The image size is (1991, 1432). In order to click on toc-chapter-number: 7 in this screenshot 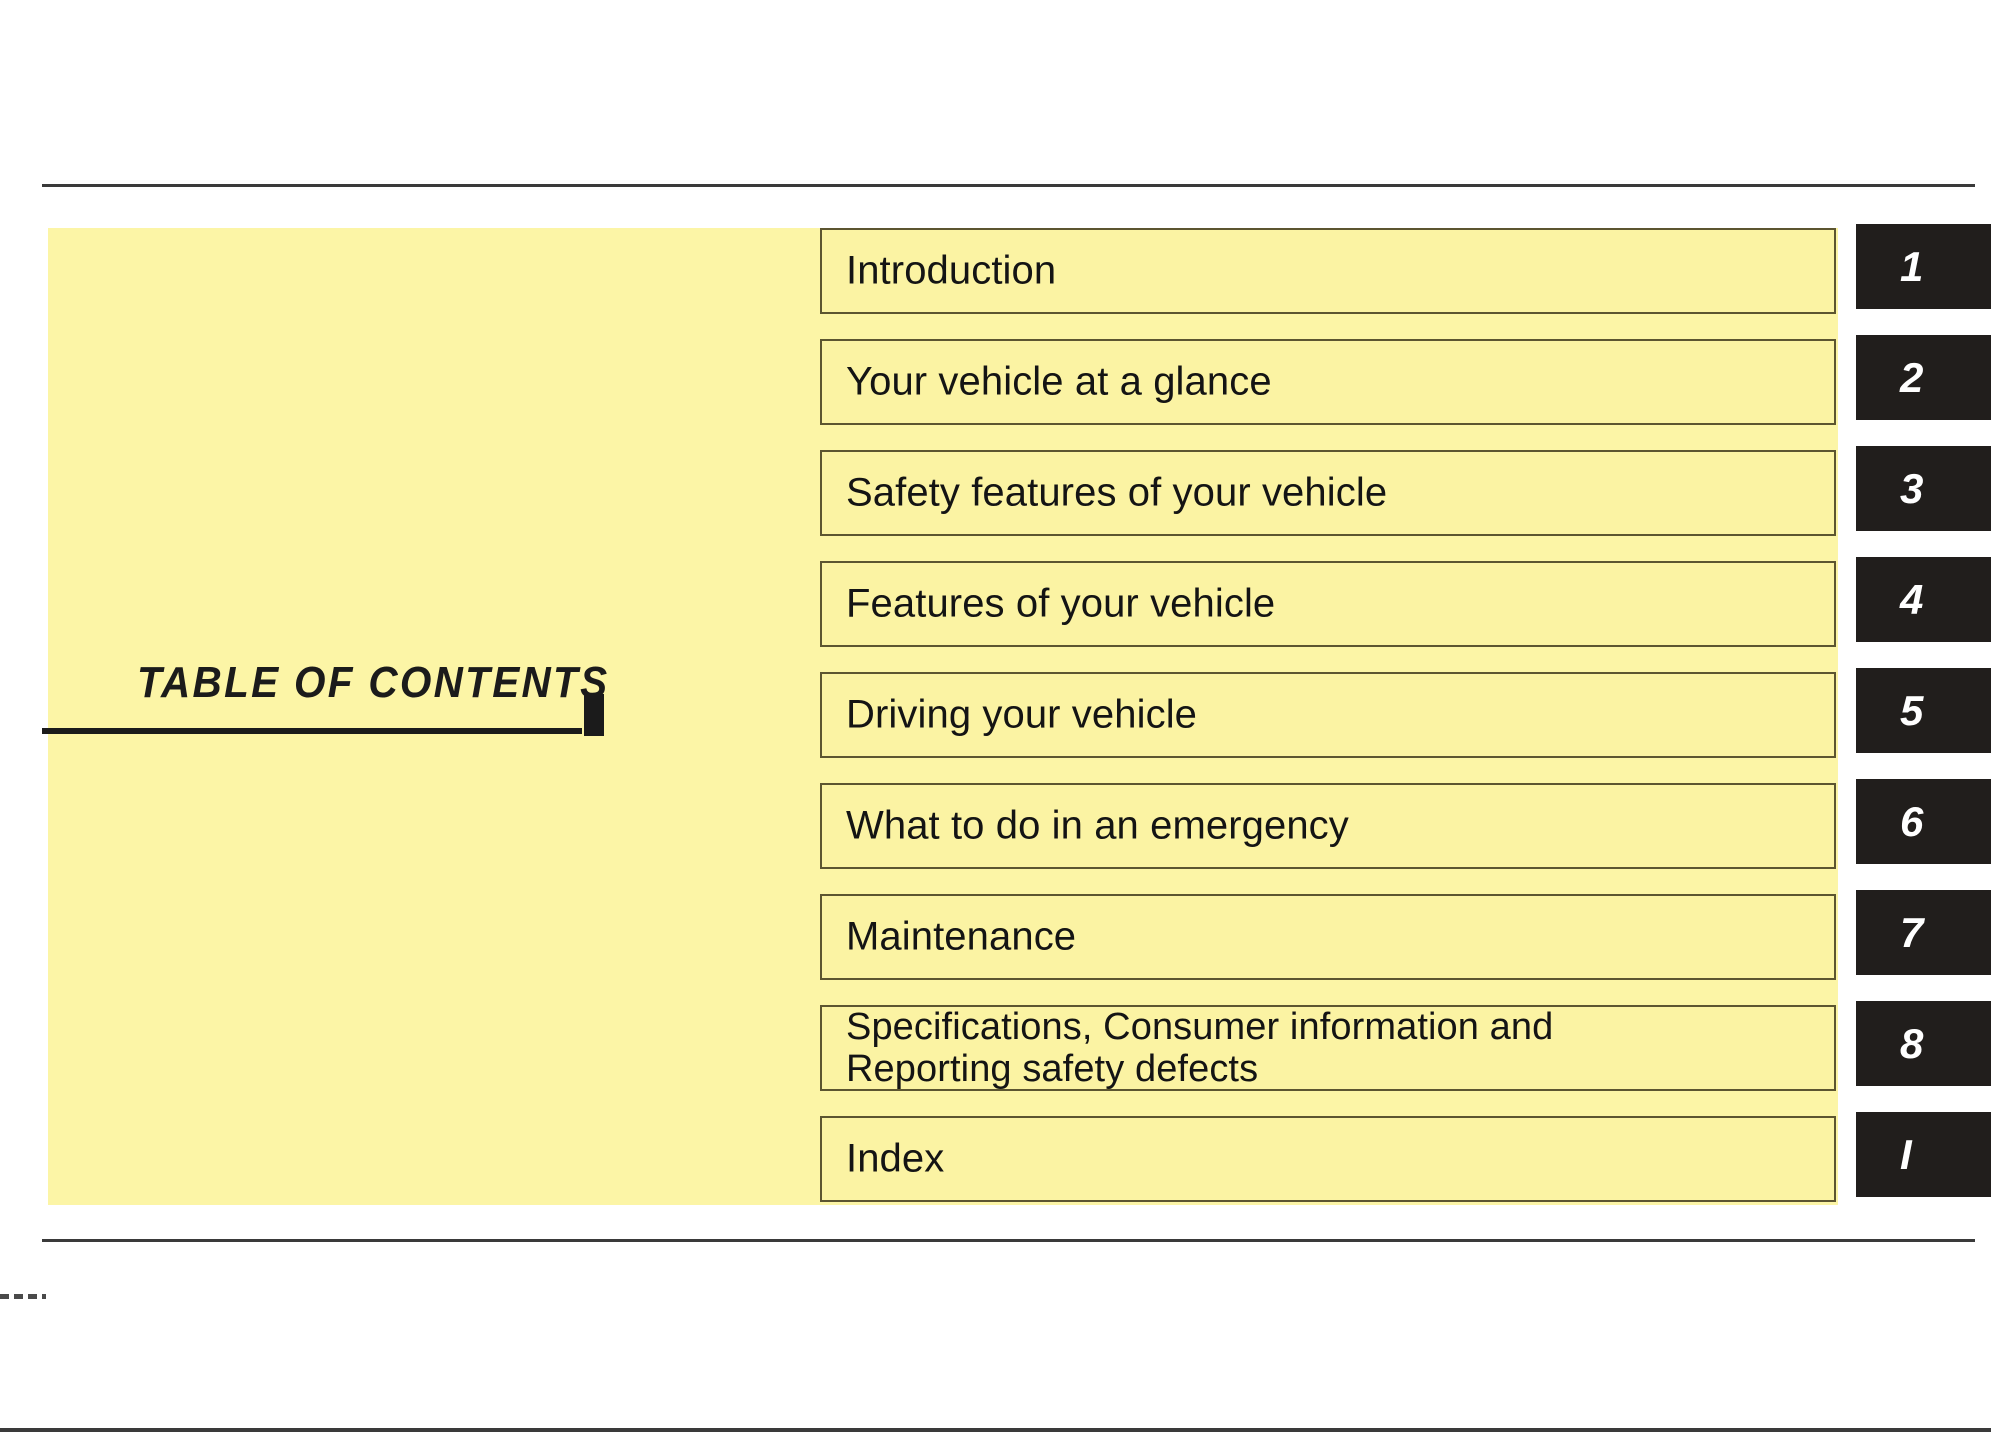, I will do `click(1912, 932)`.